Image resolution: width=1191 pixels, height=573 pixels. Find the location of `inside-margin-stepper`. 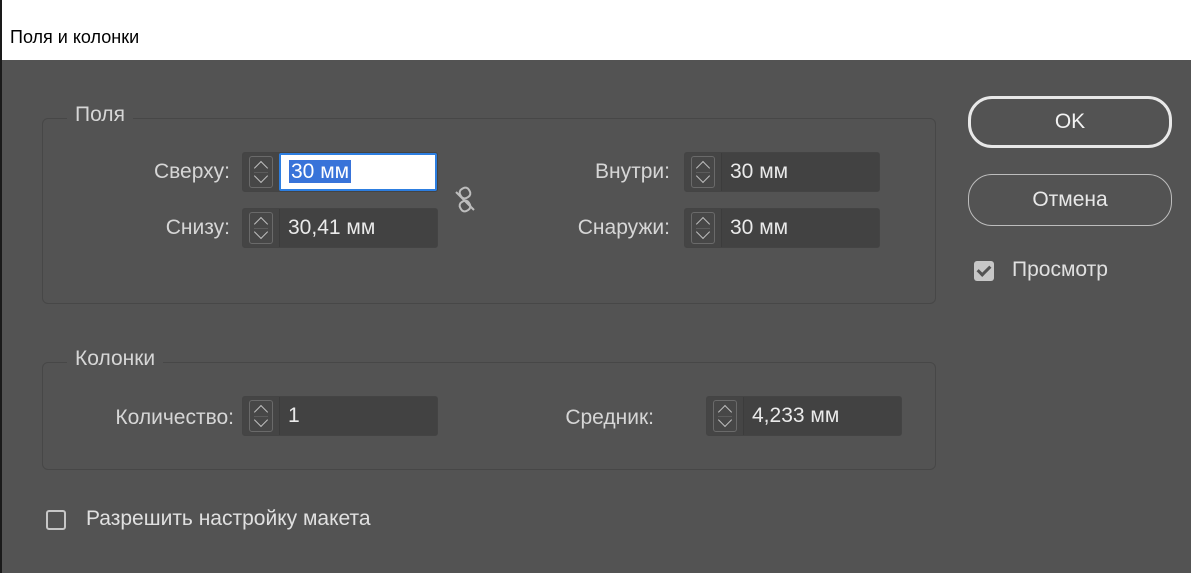

inside-margin-stepper is located at coordinates (703, 172).